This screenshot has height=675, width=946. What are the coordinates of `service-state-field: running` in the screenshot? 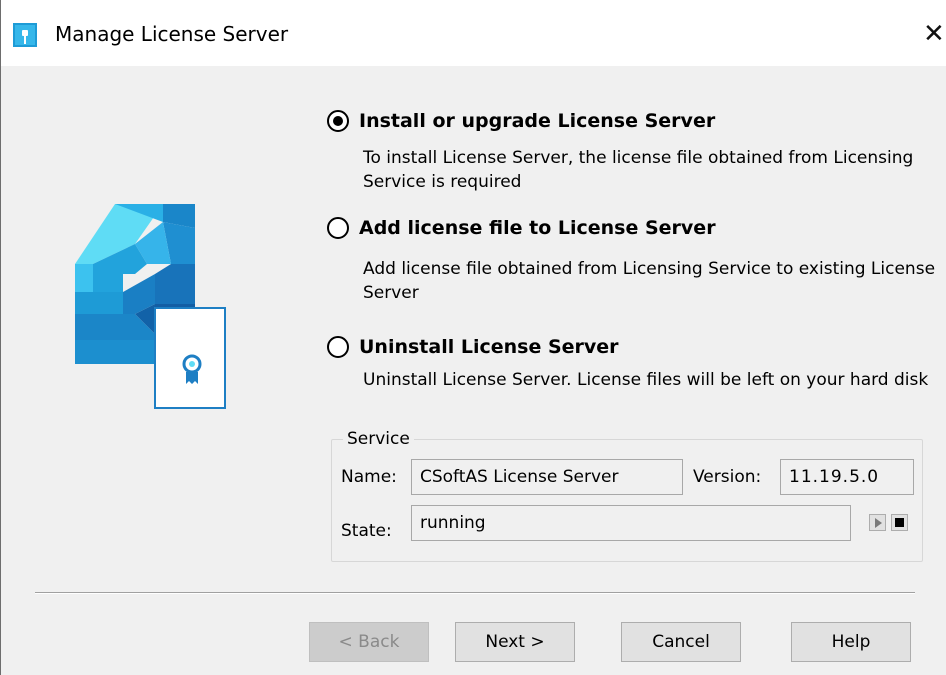 It's located at (631, 523).